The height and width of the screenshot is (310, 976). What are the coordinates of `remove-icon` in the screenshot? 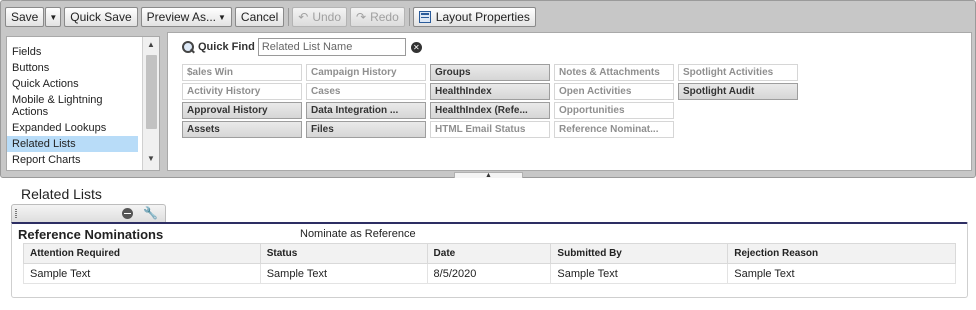 It's located at (127, 213).